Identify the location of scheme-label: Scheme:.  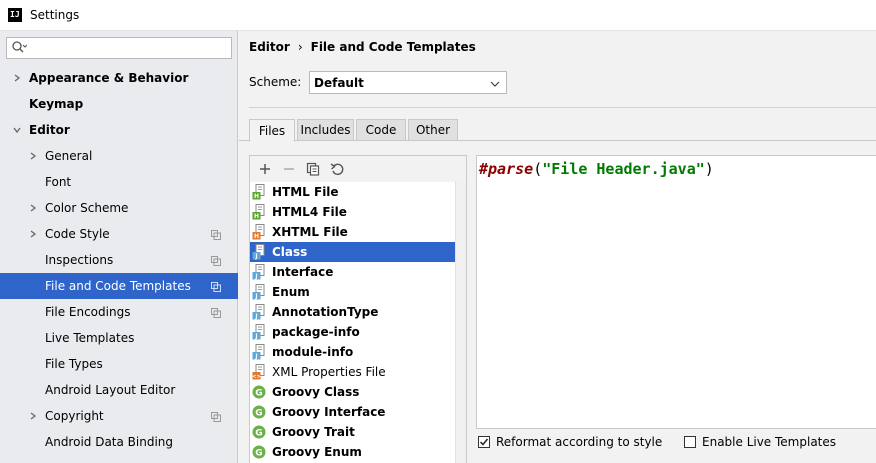
(275, 82).